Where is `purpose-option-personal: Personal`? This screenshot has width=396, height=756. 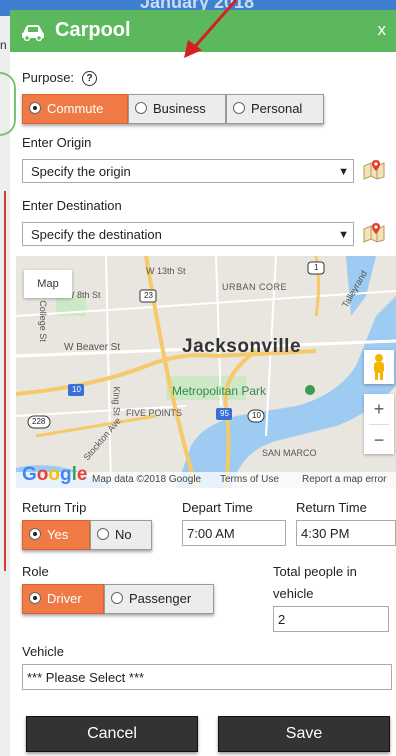 purpose-option-personal: Personal is located at coordinates (275, 109).